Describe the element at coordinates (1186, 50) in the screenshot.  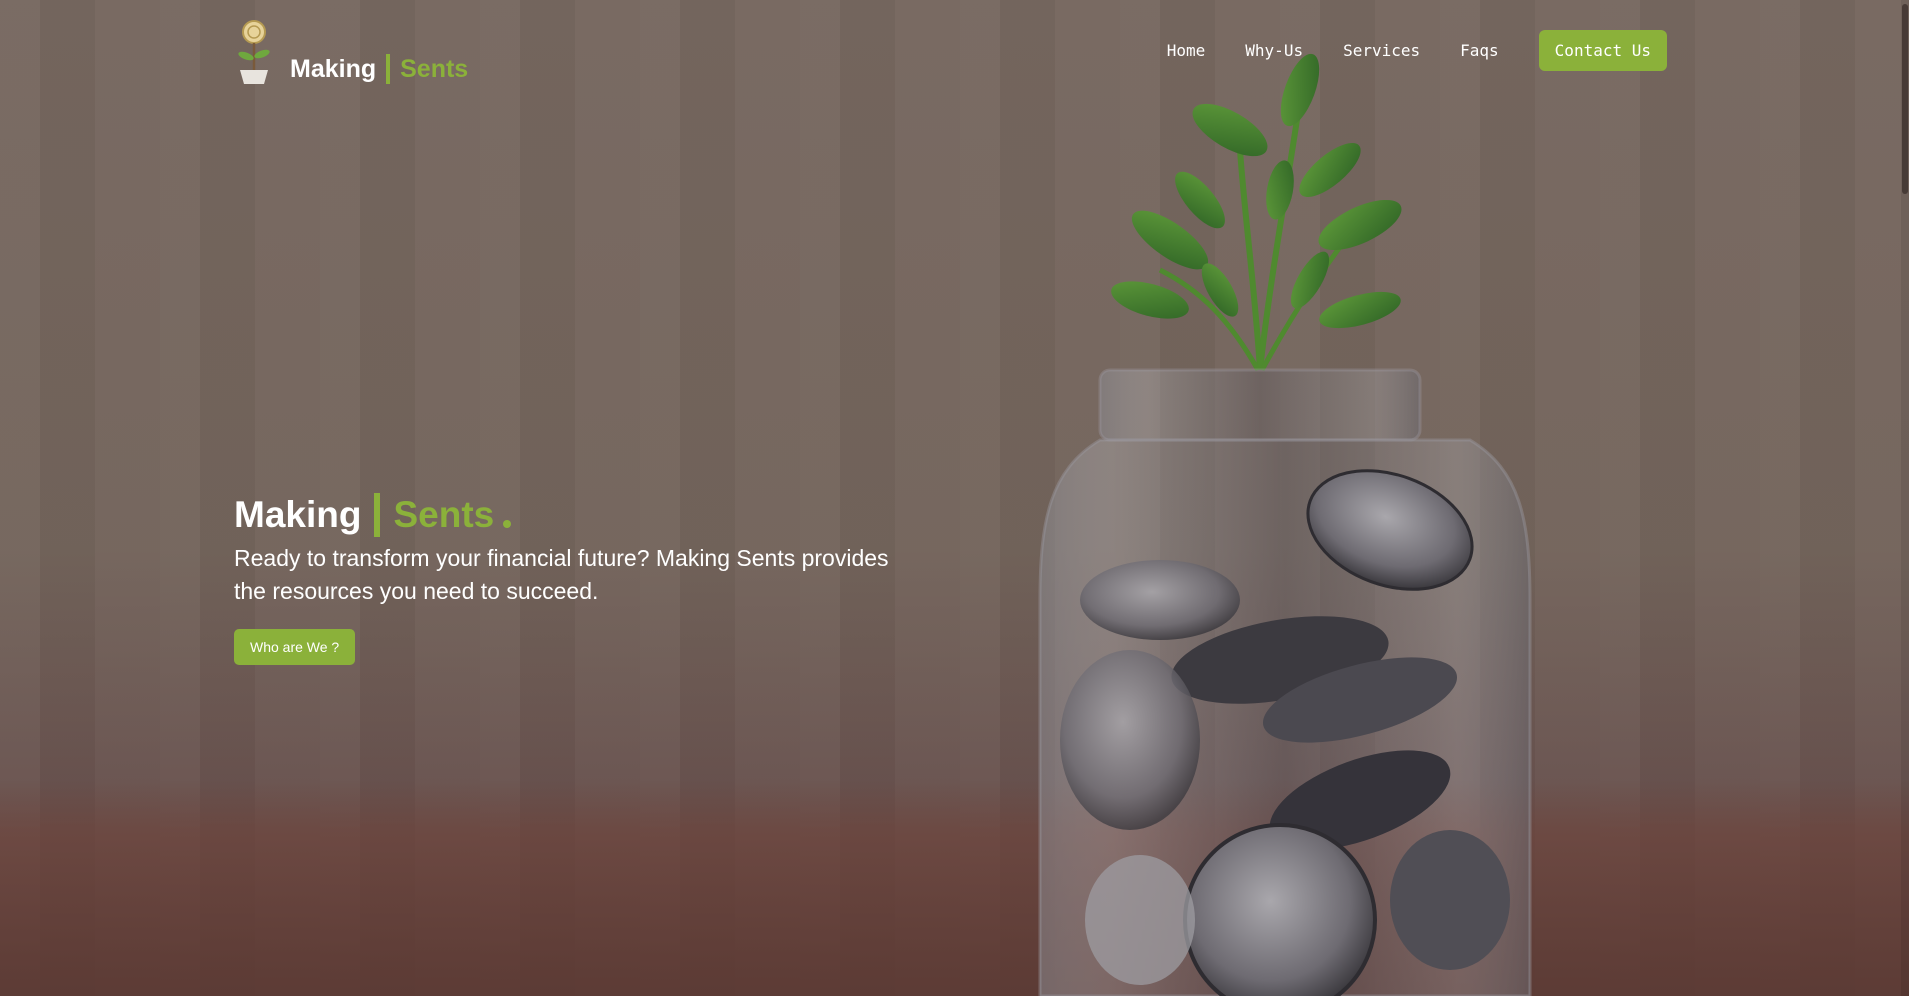
I see `nav-link-home: Home` at that location.